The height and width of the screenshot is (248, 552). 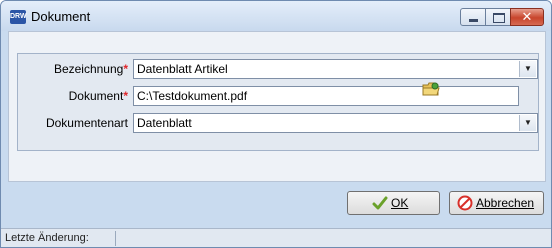 I want to click on dokumentenart-label-text: Dokumentenart, so click(x=86, y=123).